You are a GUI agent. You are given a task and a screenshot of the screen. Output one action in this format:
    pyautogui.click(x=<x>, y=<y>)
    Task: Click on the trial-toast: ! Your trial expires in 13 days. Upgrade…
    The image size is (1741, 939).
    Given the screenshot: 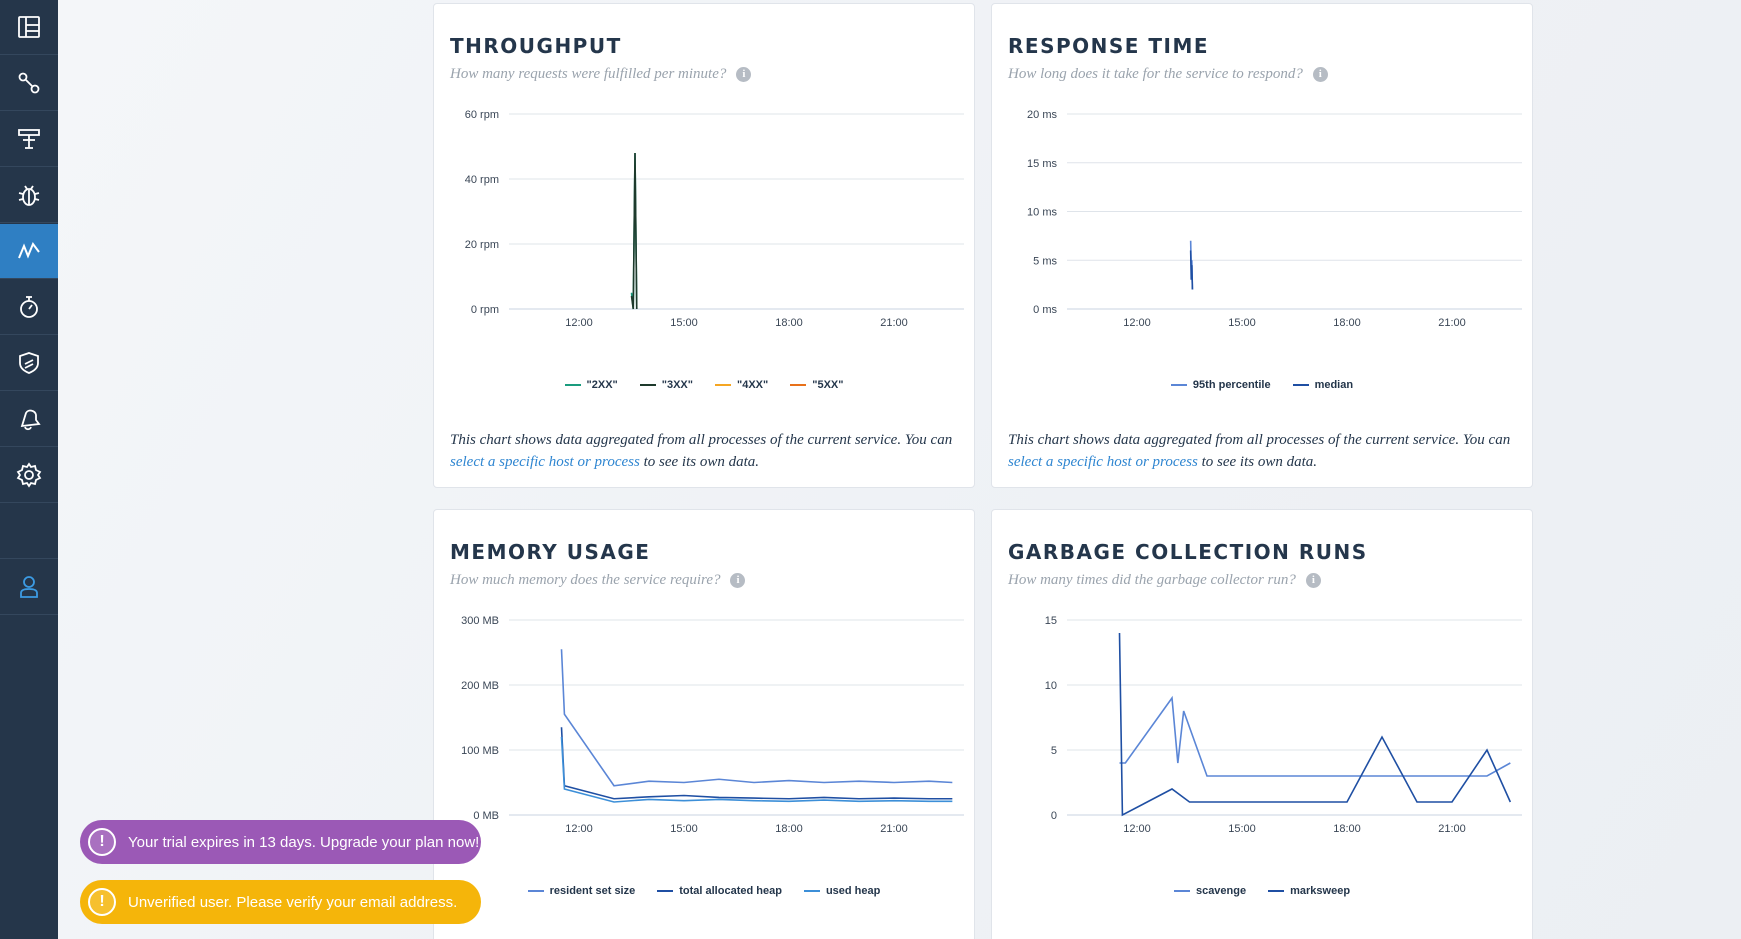 What is the action you would take?
    pyautogui.click(x=280, y=842)
    